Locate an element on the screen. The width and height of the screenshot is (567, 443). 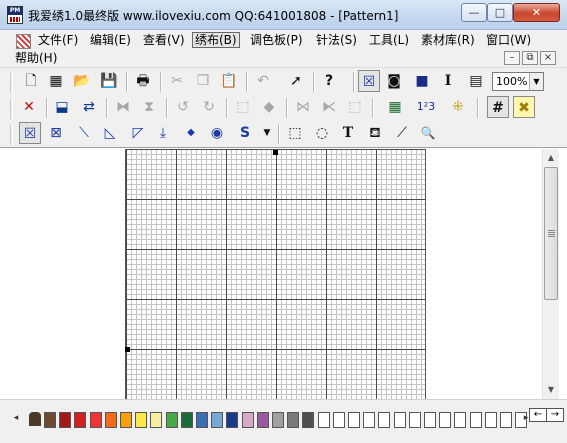
pattern-icon: ⁜ is located at coordinates (458, 107).